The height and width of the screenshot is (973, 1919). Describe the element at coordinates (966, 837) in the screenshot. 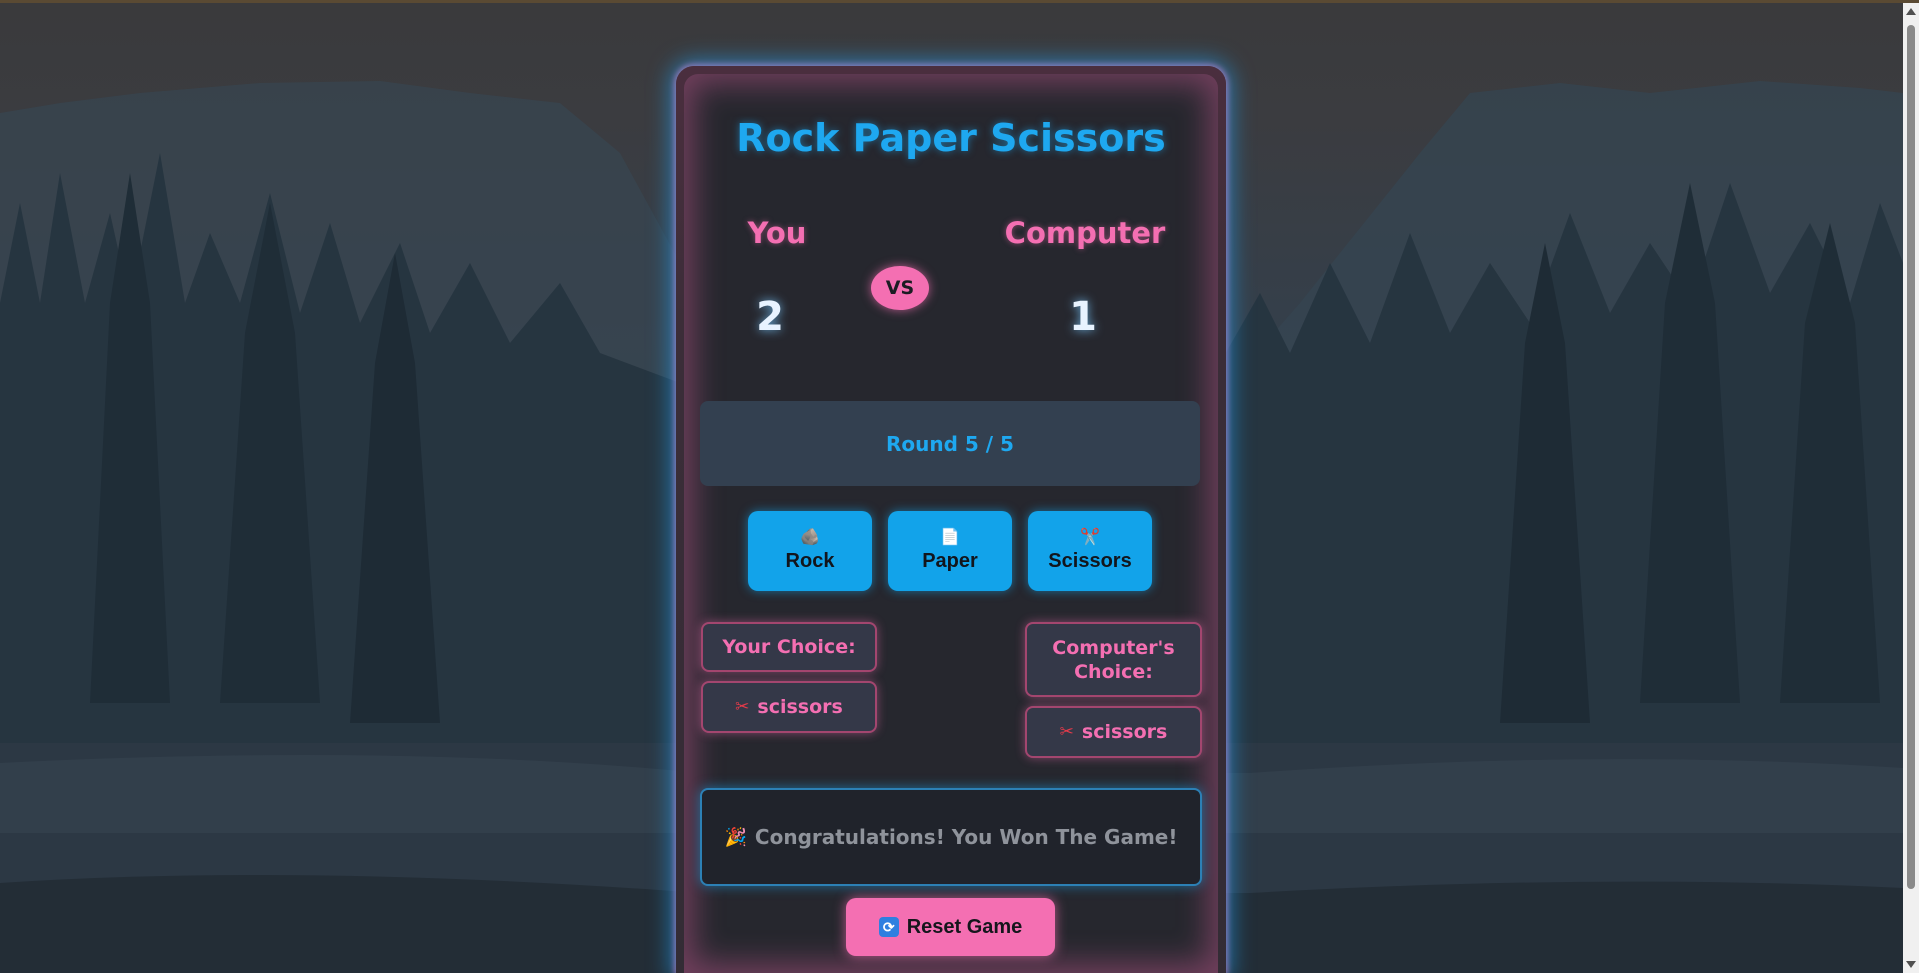

I see `result-text: Congratulations! You Won The Game!` at that location.